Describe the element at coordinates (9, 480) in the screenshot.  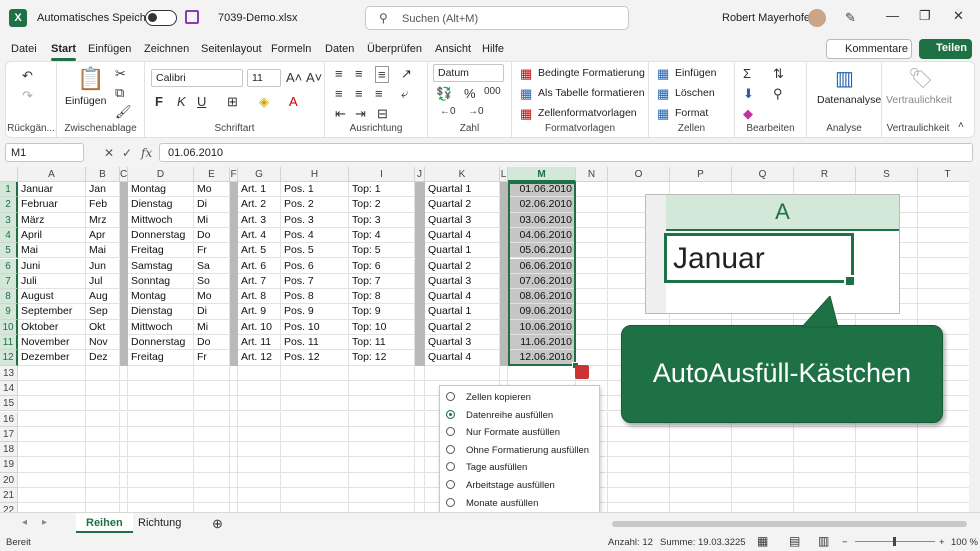
I see `row-header-20: 20` at that location.